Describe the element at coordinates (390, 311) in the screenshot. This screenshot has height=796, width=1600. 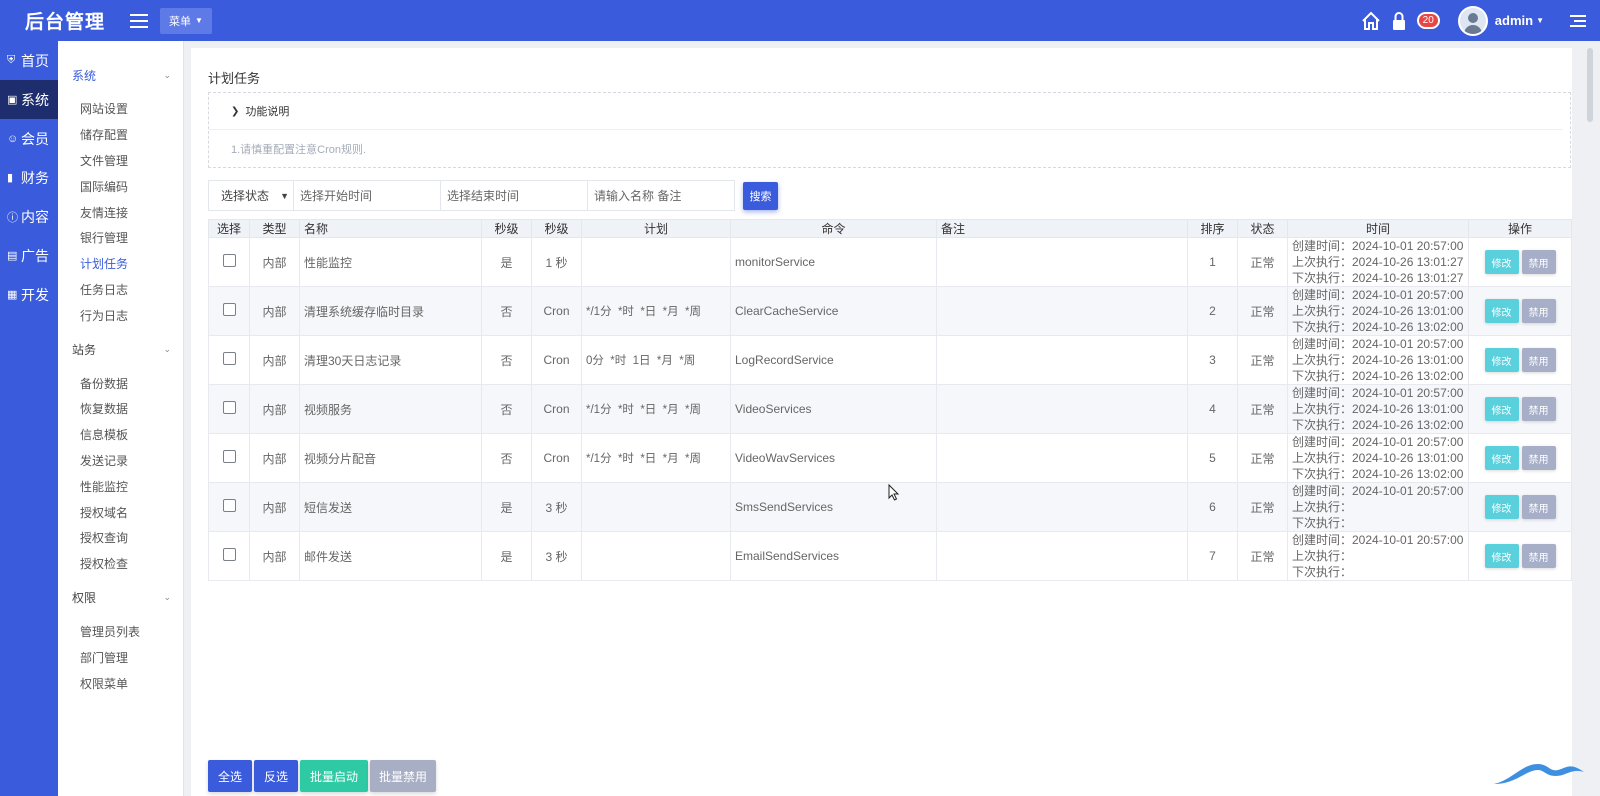
I see `row-name: 清理系统缓存临时目录` at that location.